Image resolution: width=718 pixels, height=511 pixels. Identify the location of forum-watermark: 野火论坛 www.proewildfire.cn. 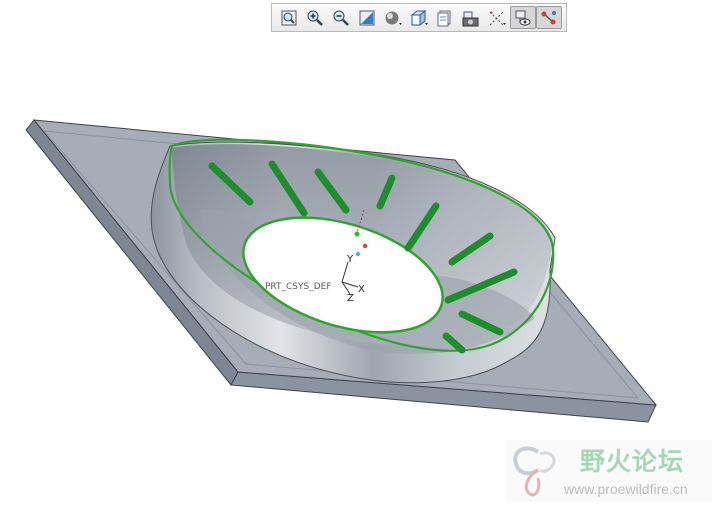
(609, 471).